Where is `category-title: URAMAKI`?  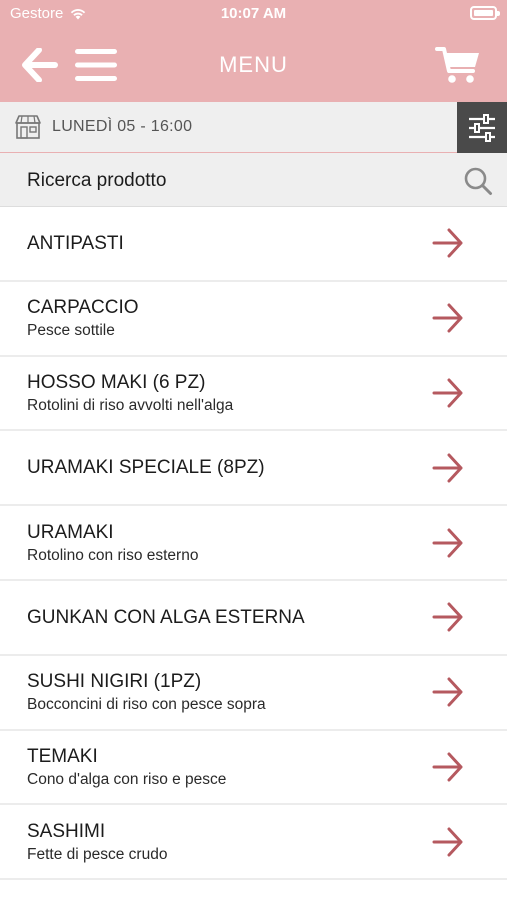
category-title: URAMAKI is located at coordinates (70, 532).